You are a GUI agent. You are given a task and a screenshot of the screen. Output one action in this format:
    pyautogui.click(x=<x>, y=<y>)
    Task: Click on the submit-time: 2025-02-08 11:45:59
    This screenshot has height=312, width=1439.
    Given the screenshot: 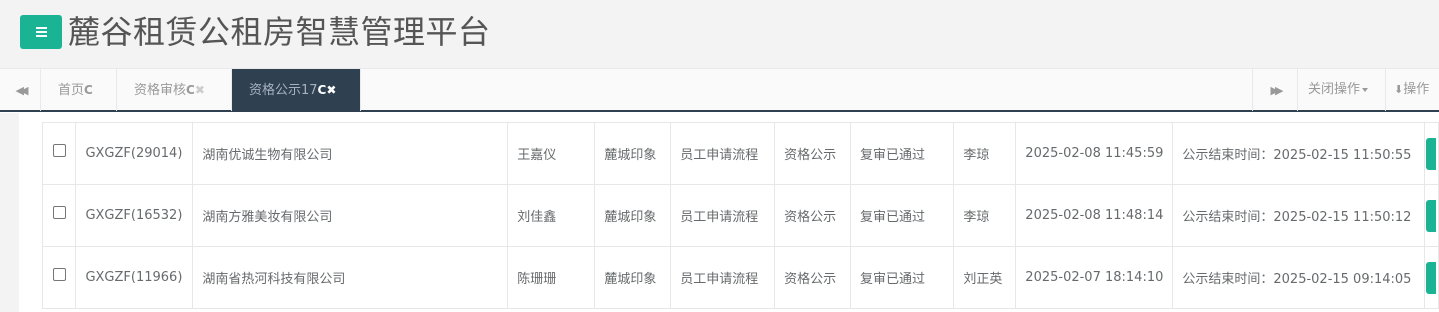 What is the action you would take?
    pyautogui.click(x=1094, y=153)
    